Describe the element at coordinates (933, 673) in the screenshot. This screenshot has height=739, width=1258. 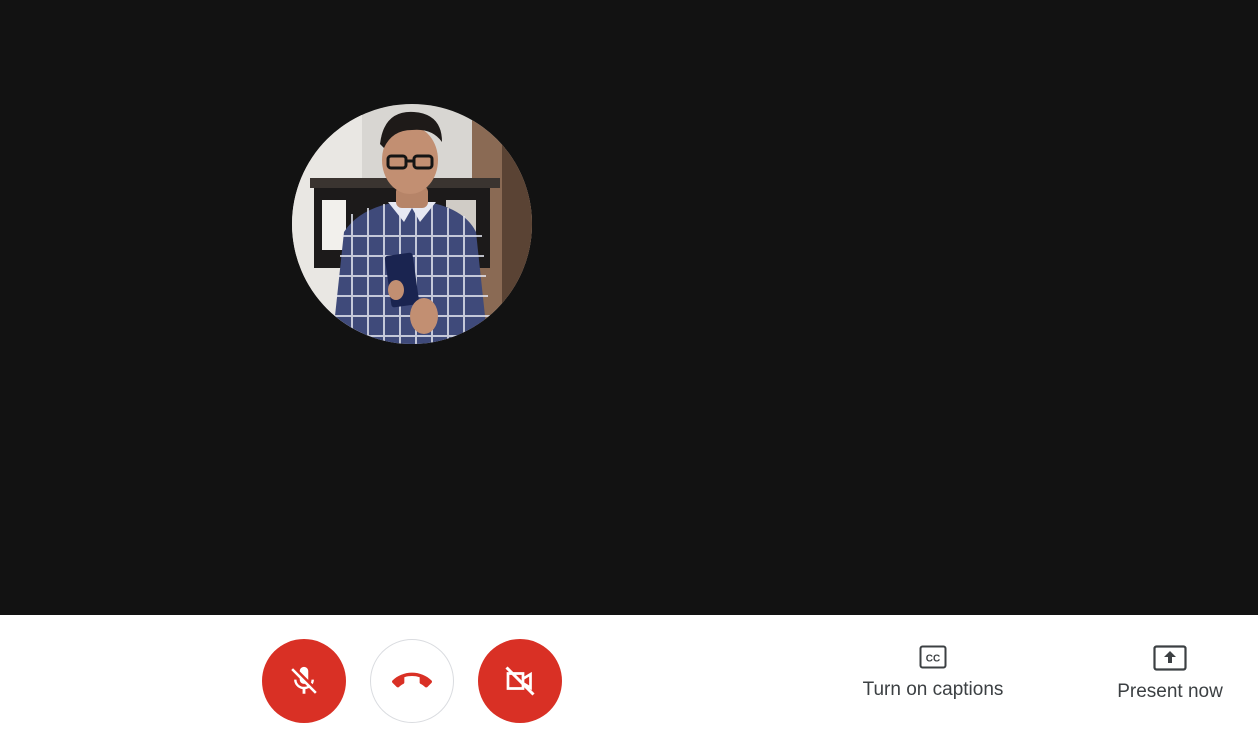
I see `captions-button: CC Turn on captions` at that location.